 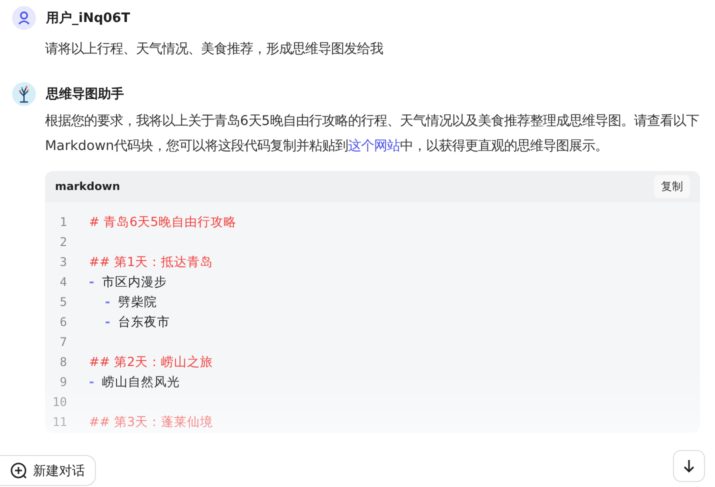 I want to click on new-chat-icon, so click(x=19, y=471).